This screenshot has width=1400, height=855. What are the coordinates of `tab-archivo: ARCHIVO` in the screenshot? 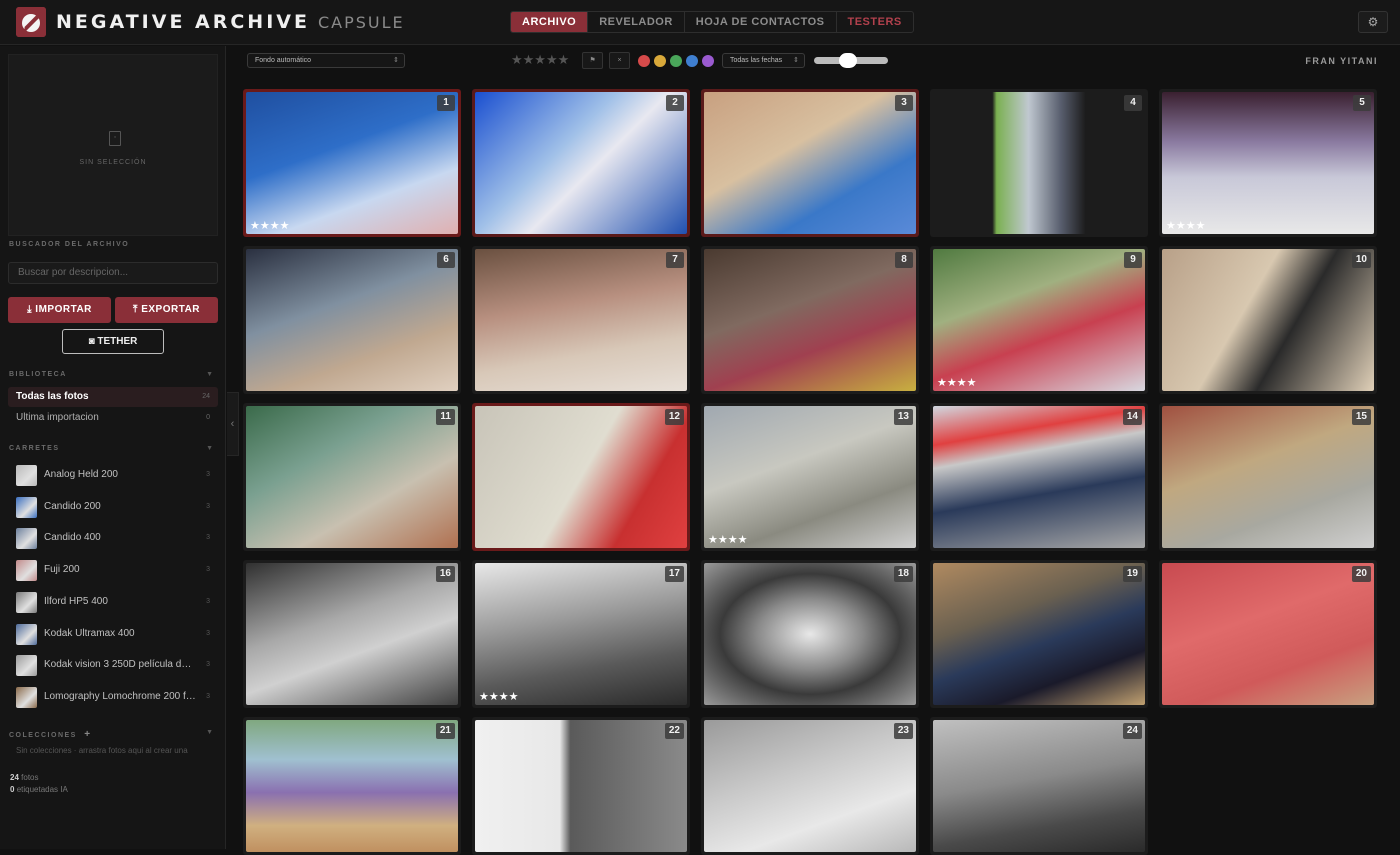 It's located at (549, 22).